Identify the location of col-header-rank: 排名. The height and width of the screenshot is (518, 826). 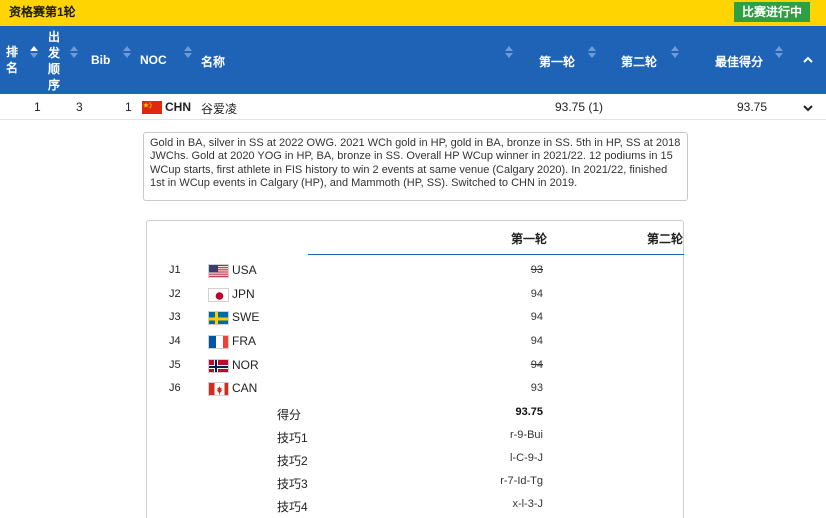
(13, 60).